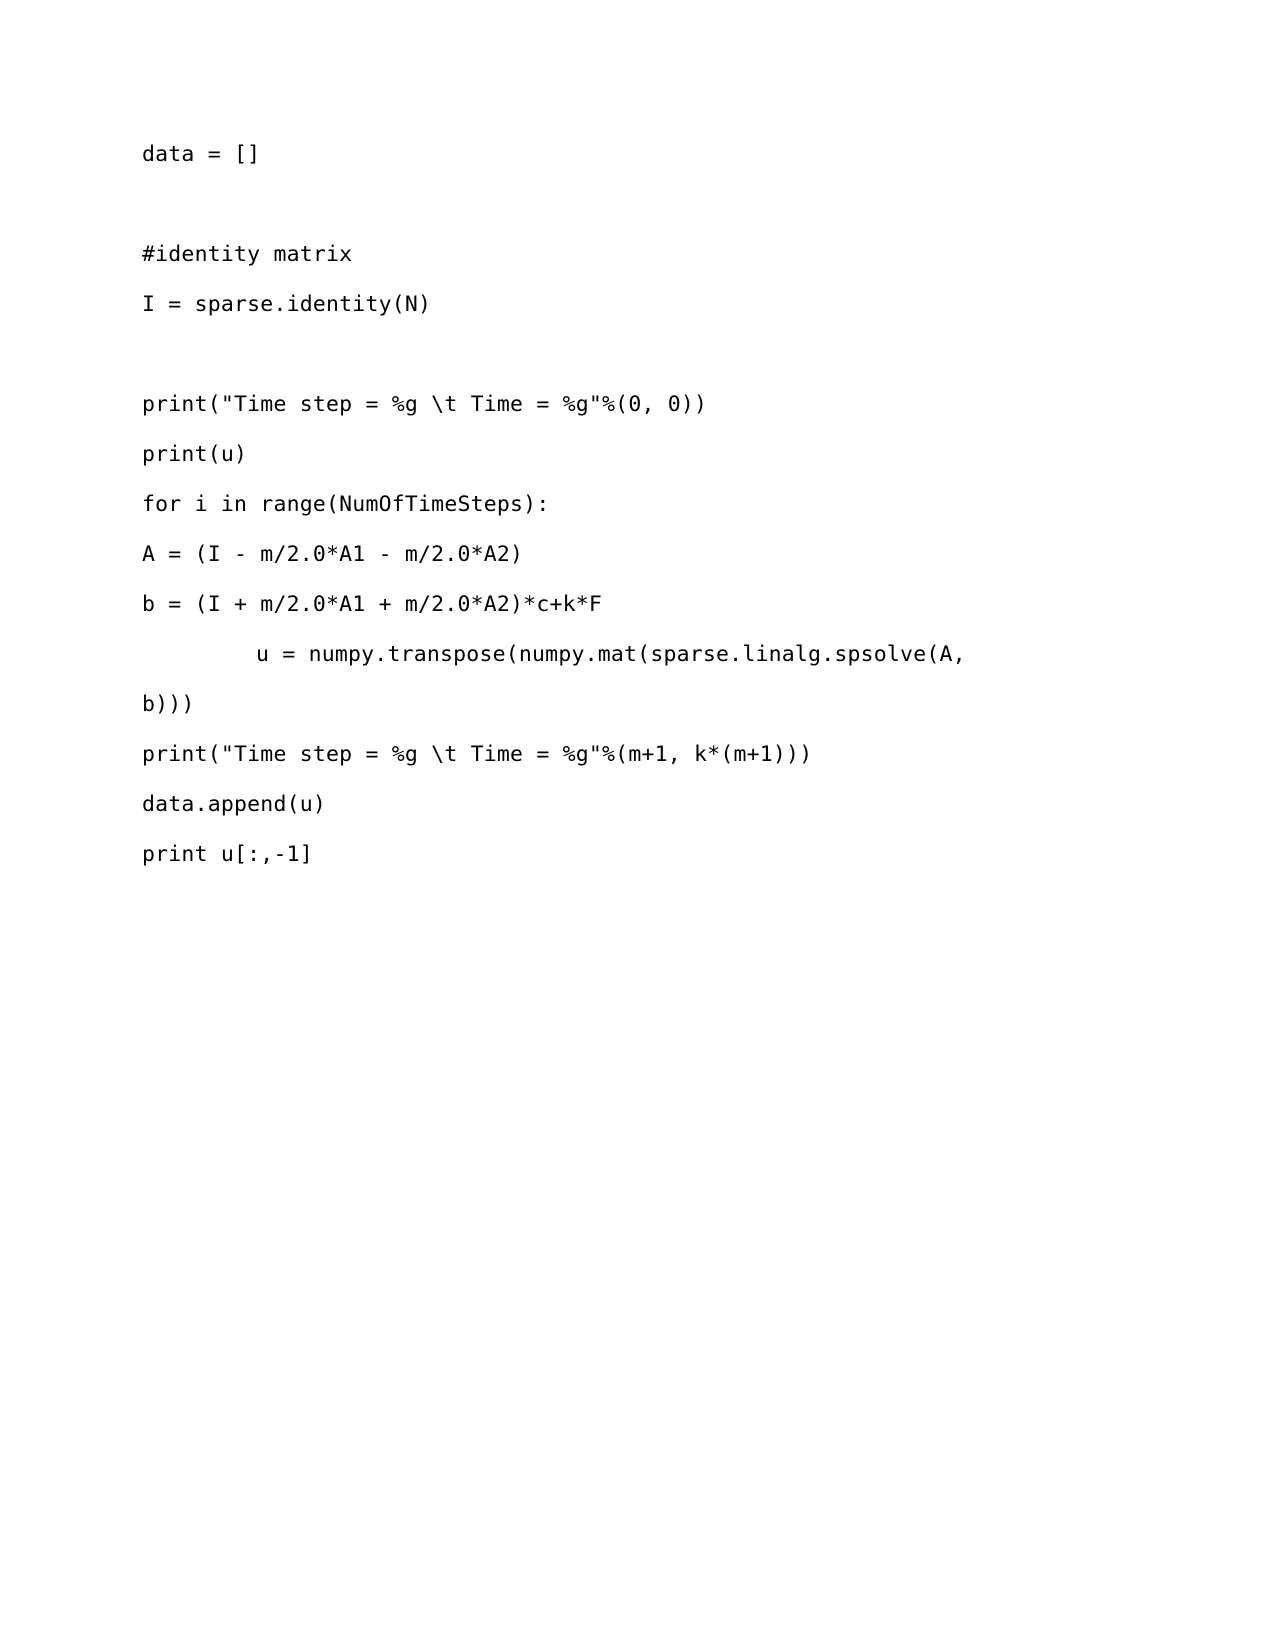  What do you see at coordinates (201, 154) in the screenshot?
I see `line-data-init: data = []` at bounding box center [201, 154].